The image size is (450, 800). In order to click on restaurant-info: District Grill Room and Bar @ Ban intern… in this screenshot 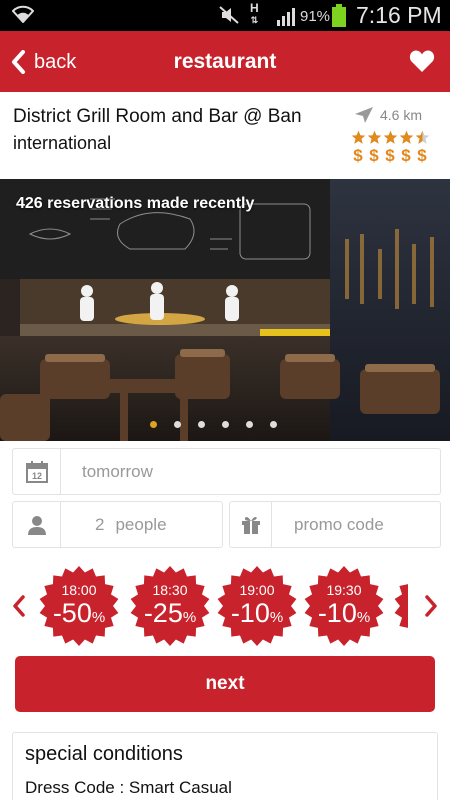, I will do `click(225, 135)`.